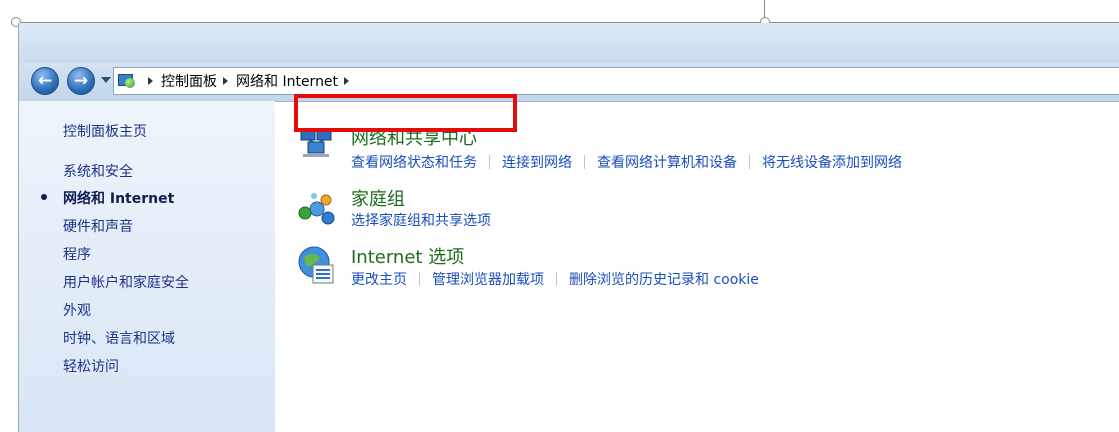  Describe the element at coordinates (405, 113) in the screenshot. I see `red-highlight-box` at that location.